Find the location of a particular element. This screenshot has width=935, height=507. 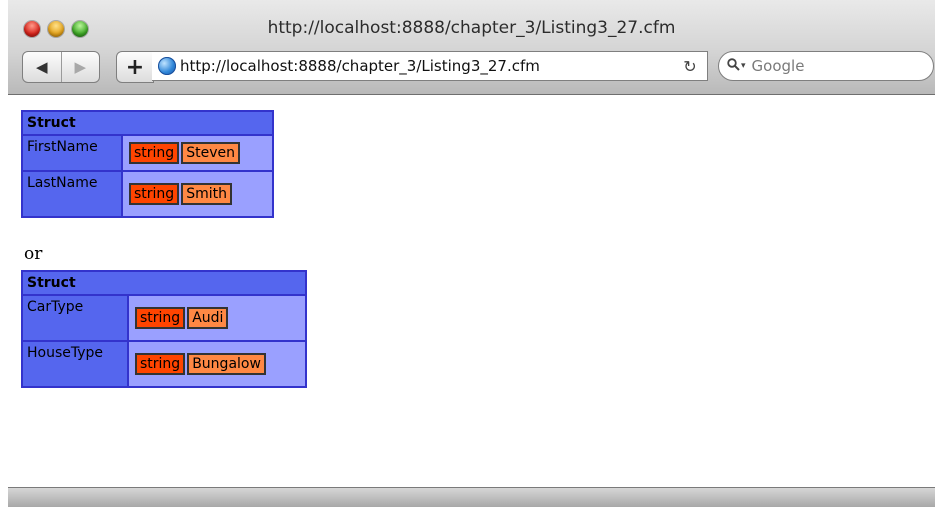

forward-arrow-icon: ▶ is located at coordinates (80, 67).